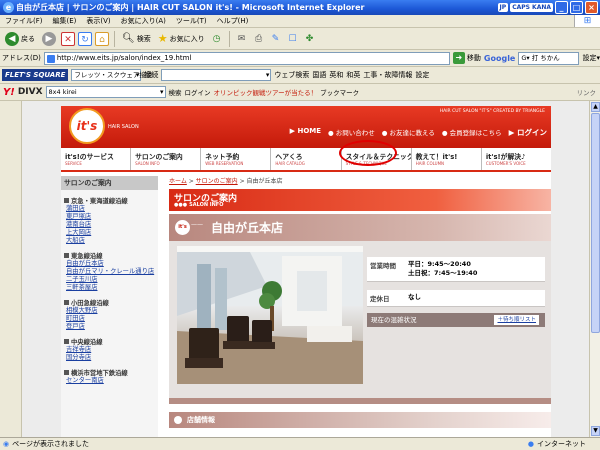  Describe the element at coordinates (270, 315) in the screenshot. I see `salon-photo` at that location.